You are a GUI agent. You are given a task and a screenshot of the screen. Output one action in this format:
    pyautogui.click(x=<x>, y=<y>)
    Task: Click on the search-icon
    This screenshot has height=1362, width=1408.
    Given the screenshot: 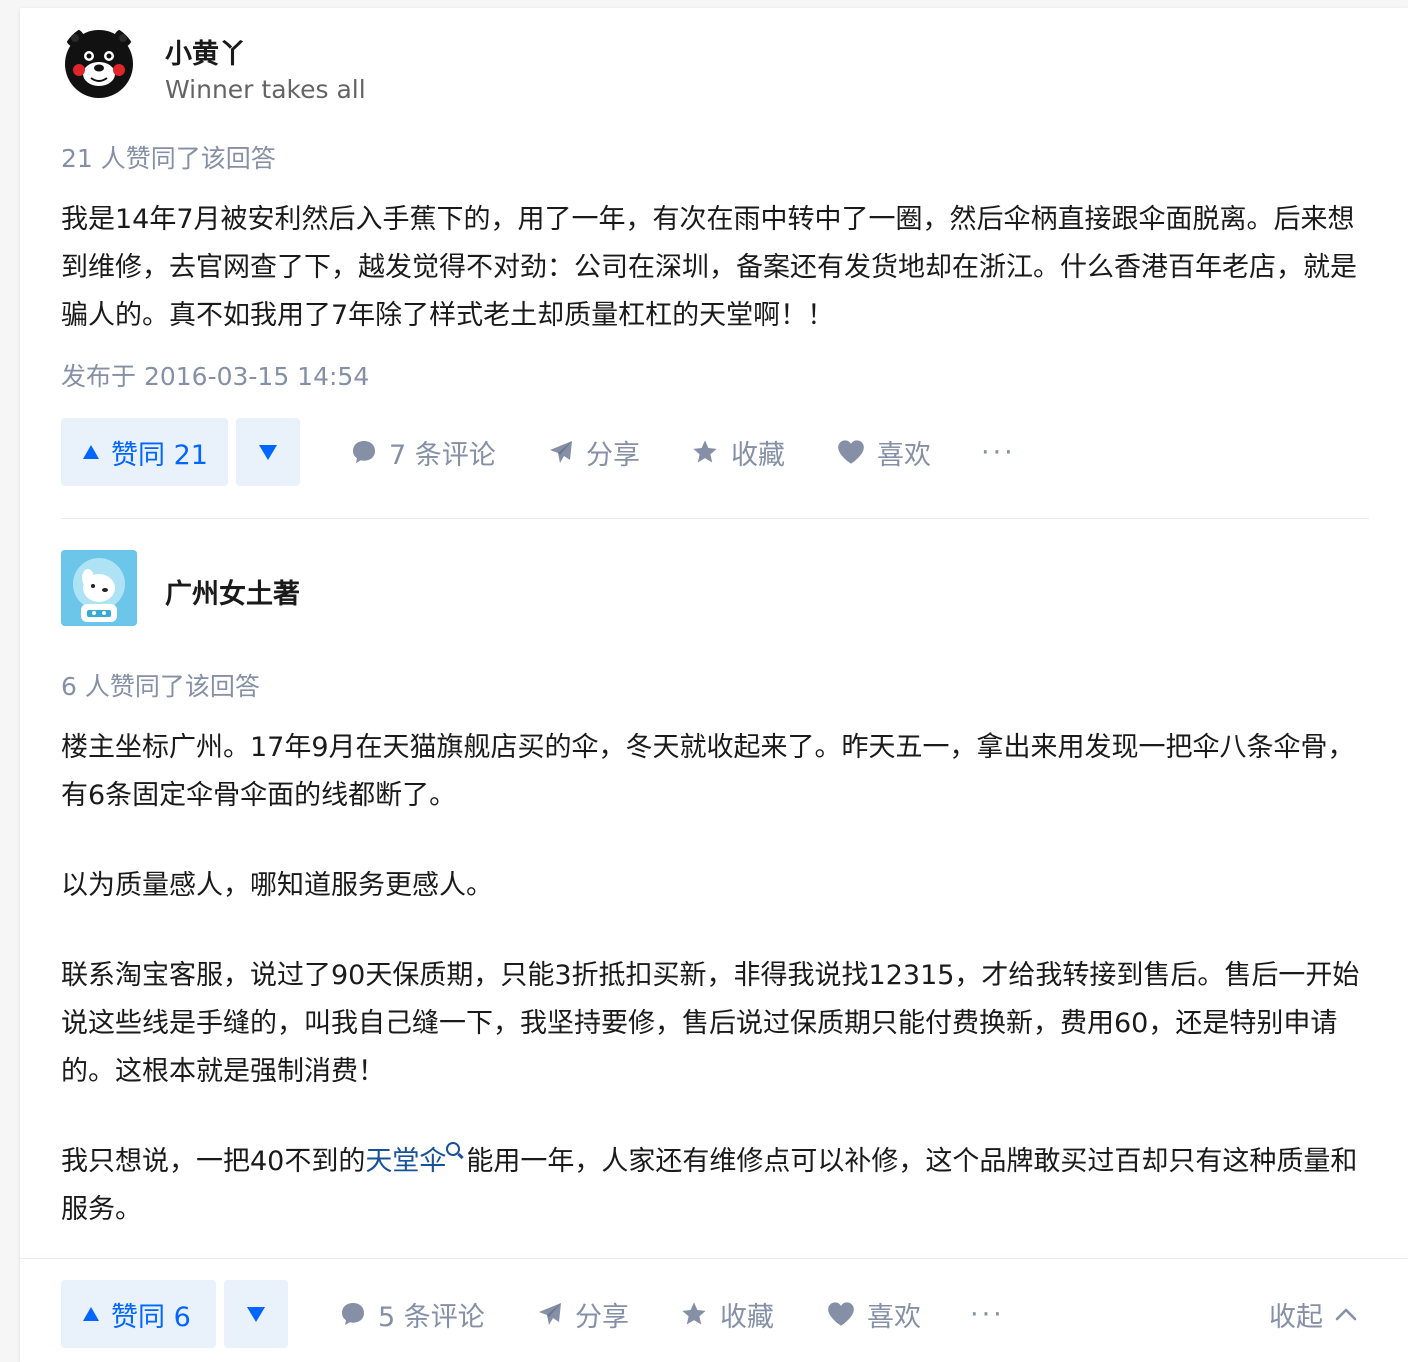 What is the action you would take?
    pyautogui.click(x=453, y=1149)
    